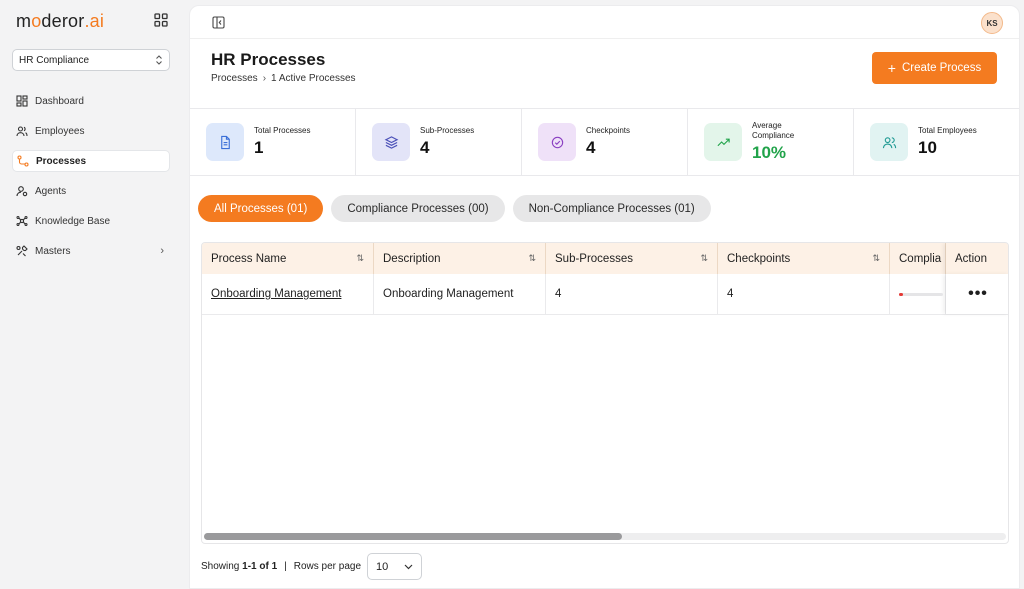  What do you see at coordinates (73, 221) in the screenshot?
I see `sidebar-item-label: Knowledge Base` at bounding box center [73, 221].